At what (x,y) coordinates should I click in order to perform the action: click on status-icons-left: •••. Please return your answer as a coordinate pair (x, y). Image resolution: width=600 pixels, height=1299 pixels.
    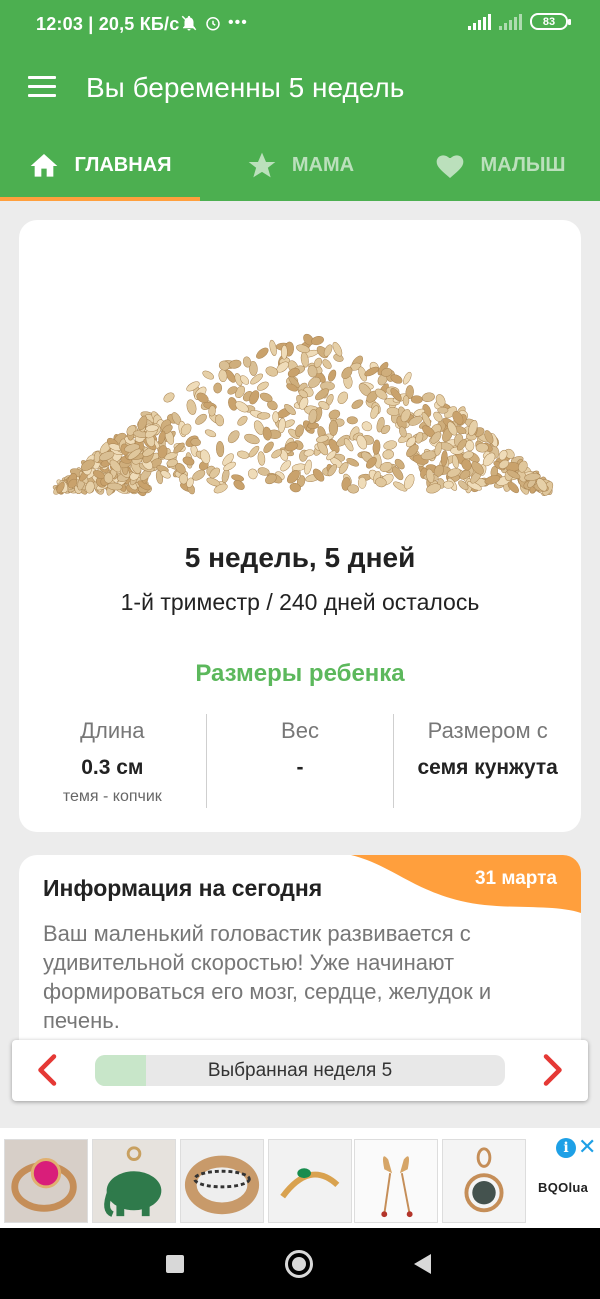
    Looking at the image, I should click on (214, 23).